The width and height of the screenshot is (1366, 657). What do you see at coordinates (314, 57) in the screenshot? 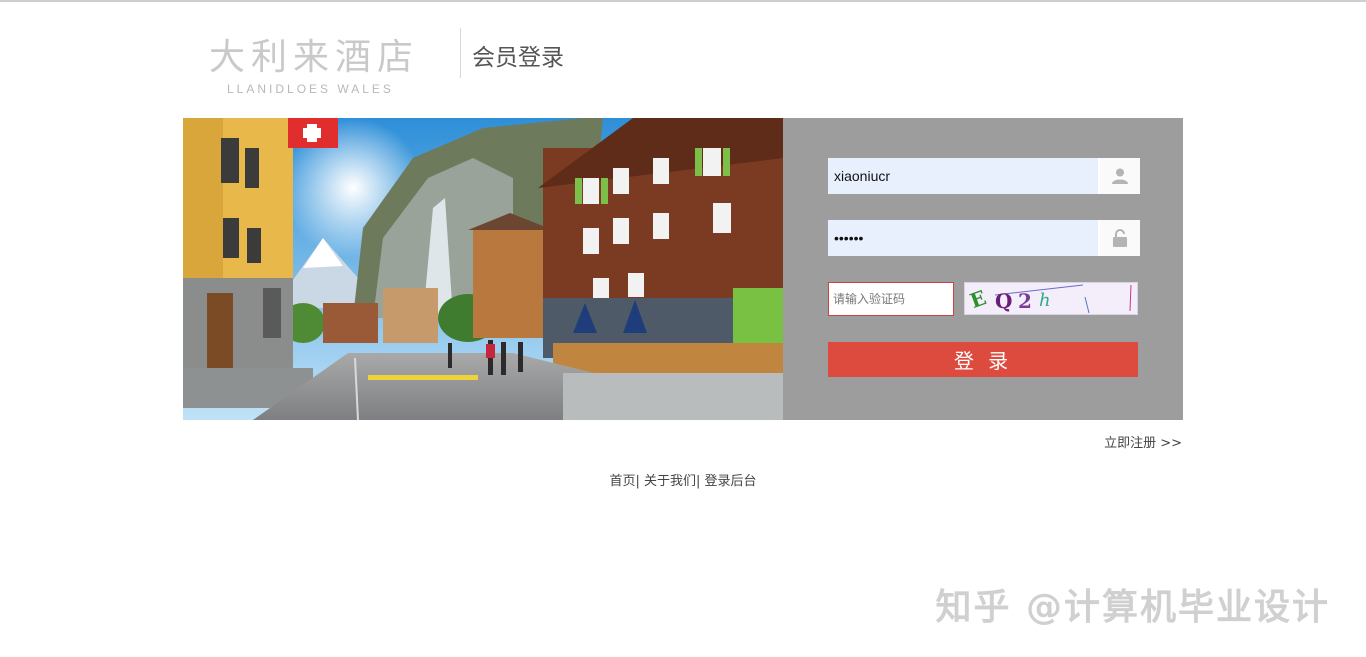
I see `logo-chinese-name: 大利来酒店` at bounding box center [314, 57].